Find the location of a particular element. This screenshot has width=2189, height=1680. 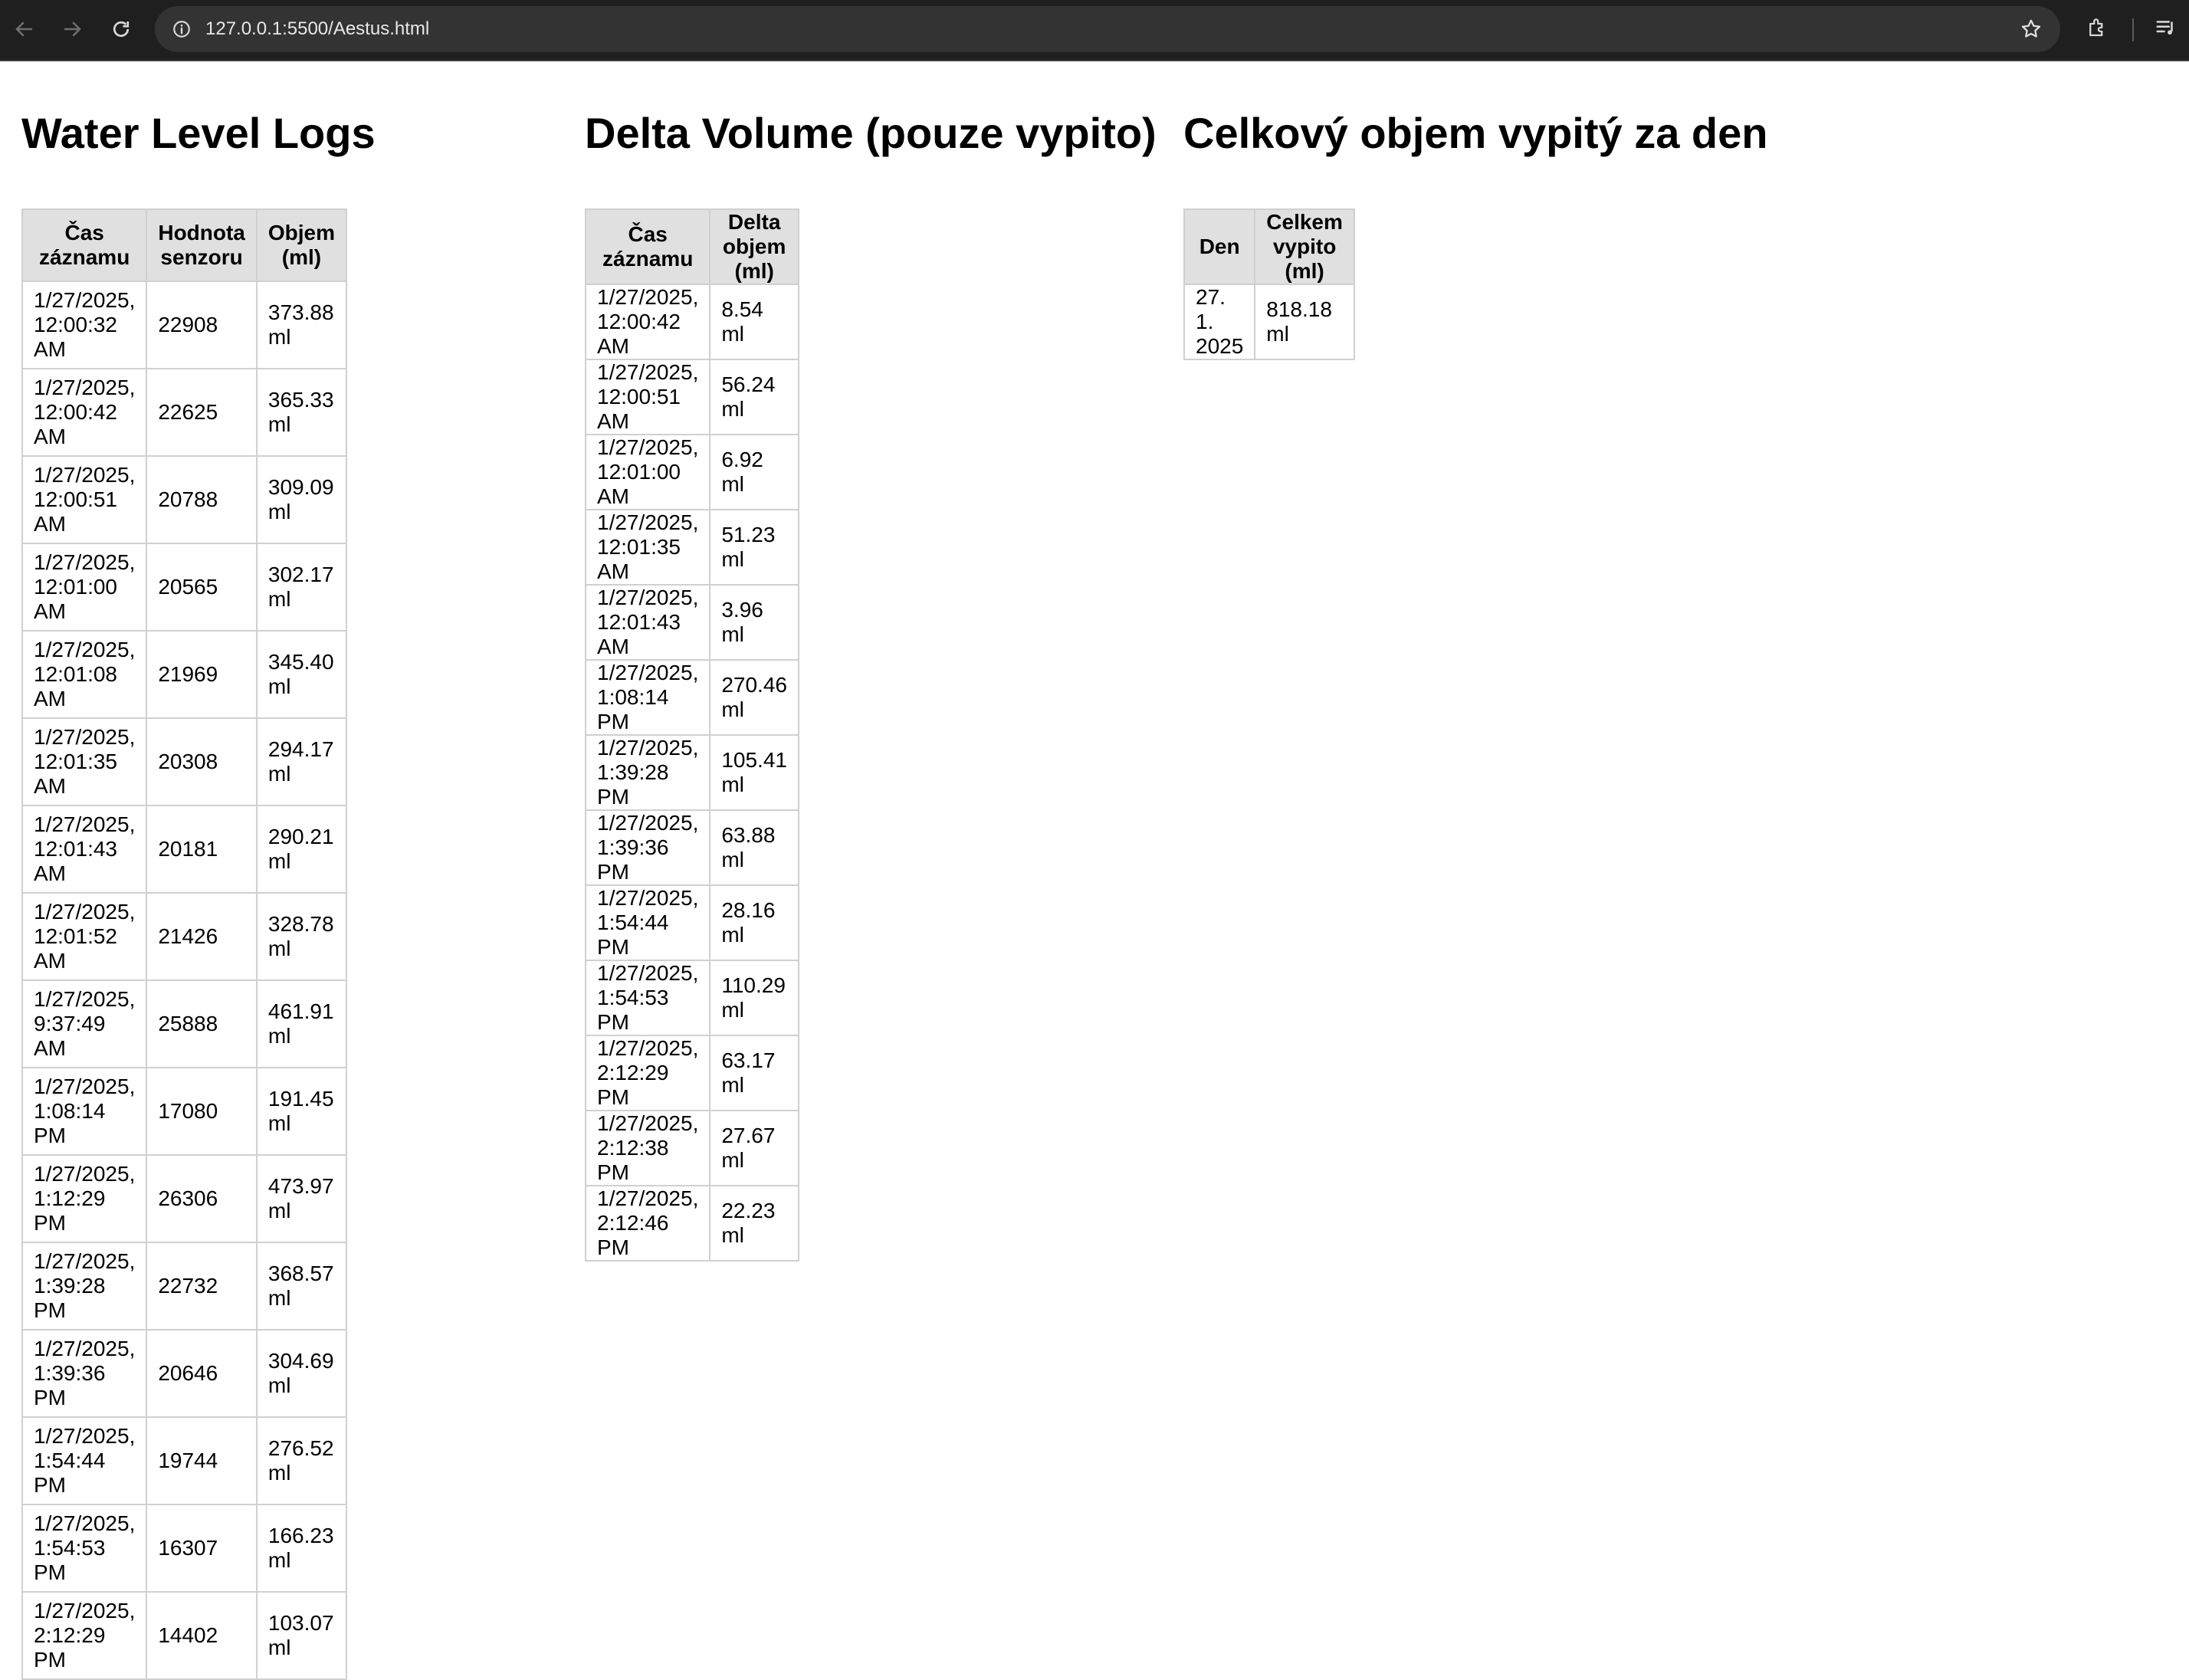

bookmark-star-icon is located at coordinates (2031, 29).